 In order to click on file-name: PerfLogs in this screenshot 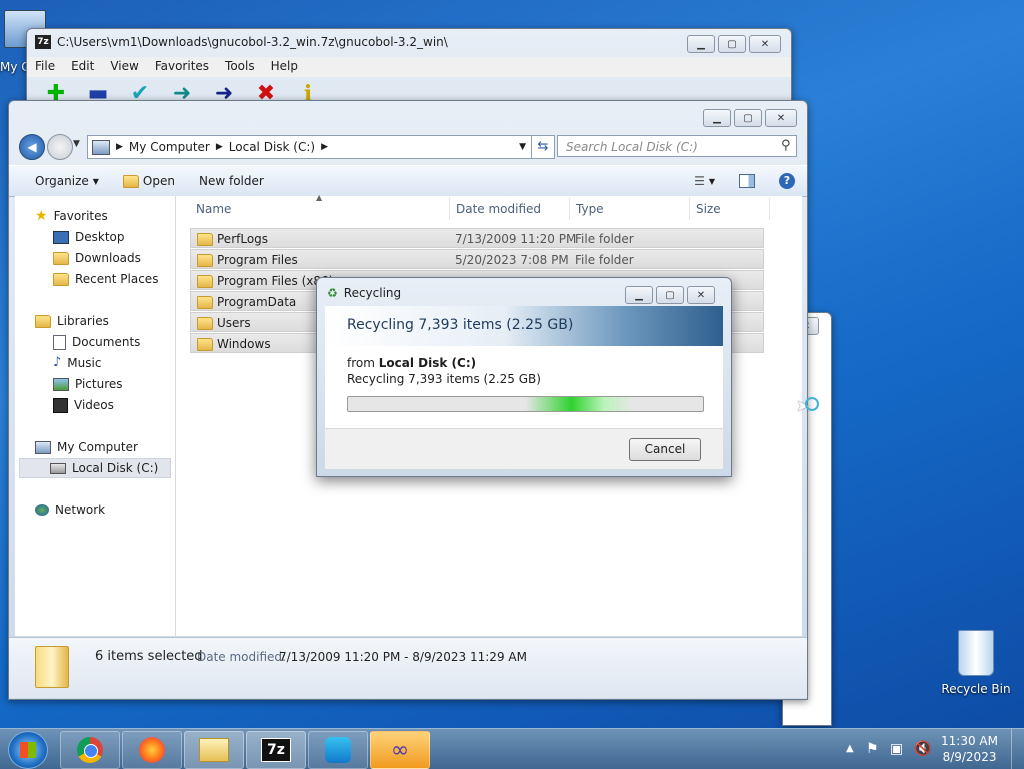, I will do `click(243, 239)`.